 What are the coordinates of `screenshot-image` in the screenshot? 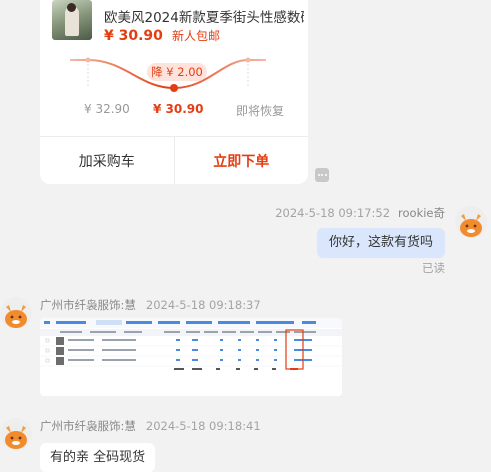 It's located at (191, 357).